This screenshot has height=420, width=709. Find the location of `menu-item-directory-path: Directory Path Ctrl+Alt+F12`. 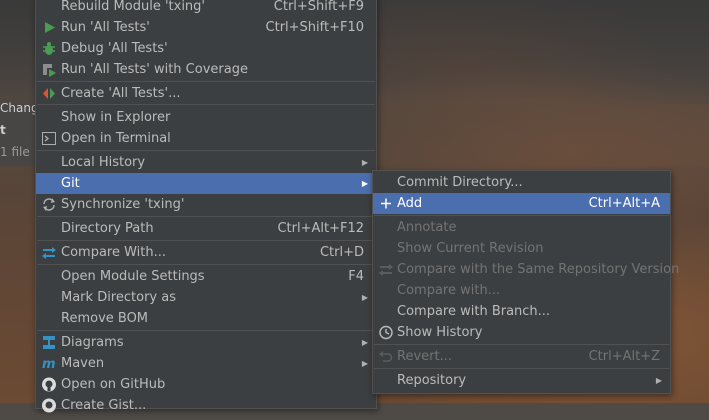

menu-item-directory-path: Directory Path Ctrl+Alt+F12 is located at coordinates (206, 228).